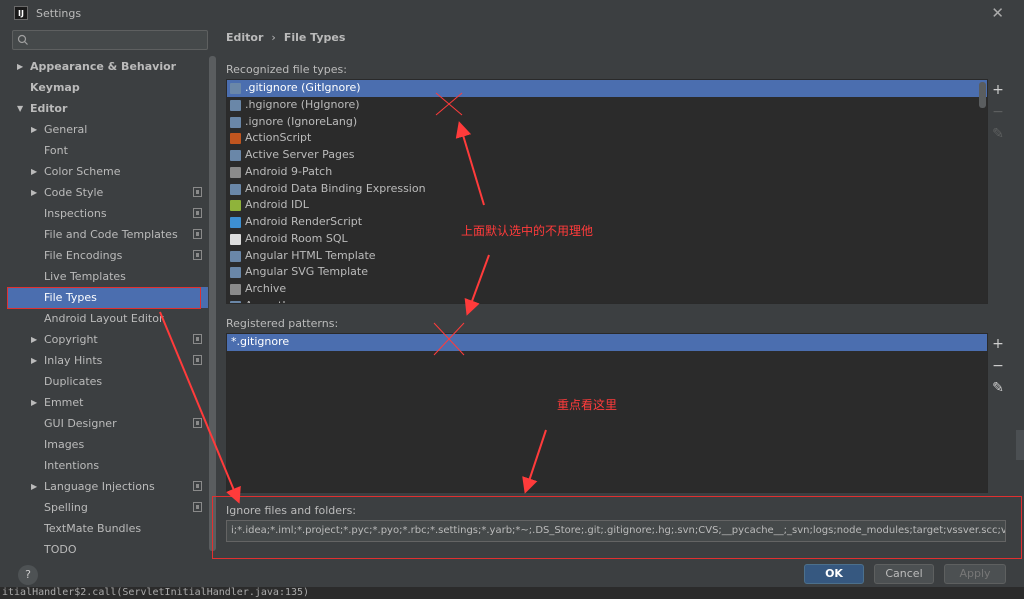  Describe the element at coordinates (904, 574) in the screenshot. I see `cancel-button: Cancel` at that location.